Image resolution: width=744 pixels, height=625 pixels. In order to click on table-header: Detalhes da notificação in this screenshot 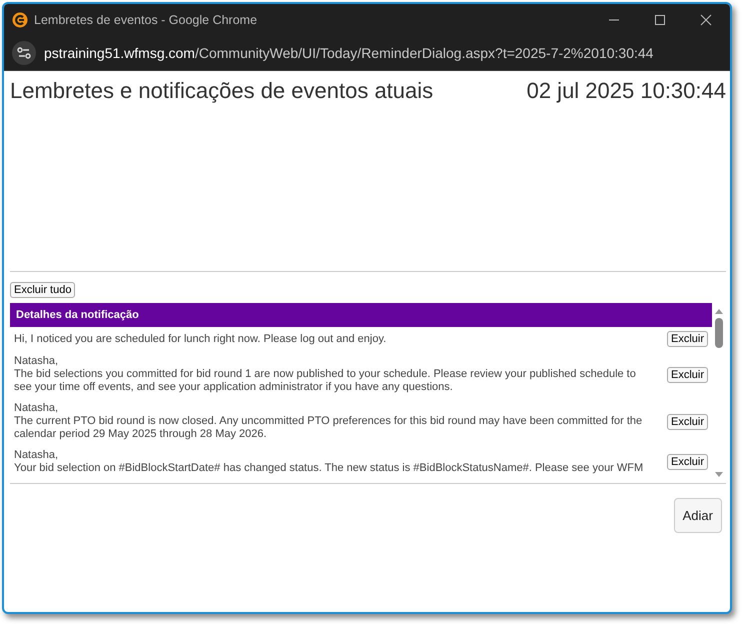, I will do `click(361, 315)`.